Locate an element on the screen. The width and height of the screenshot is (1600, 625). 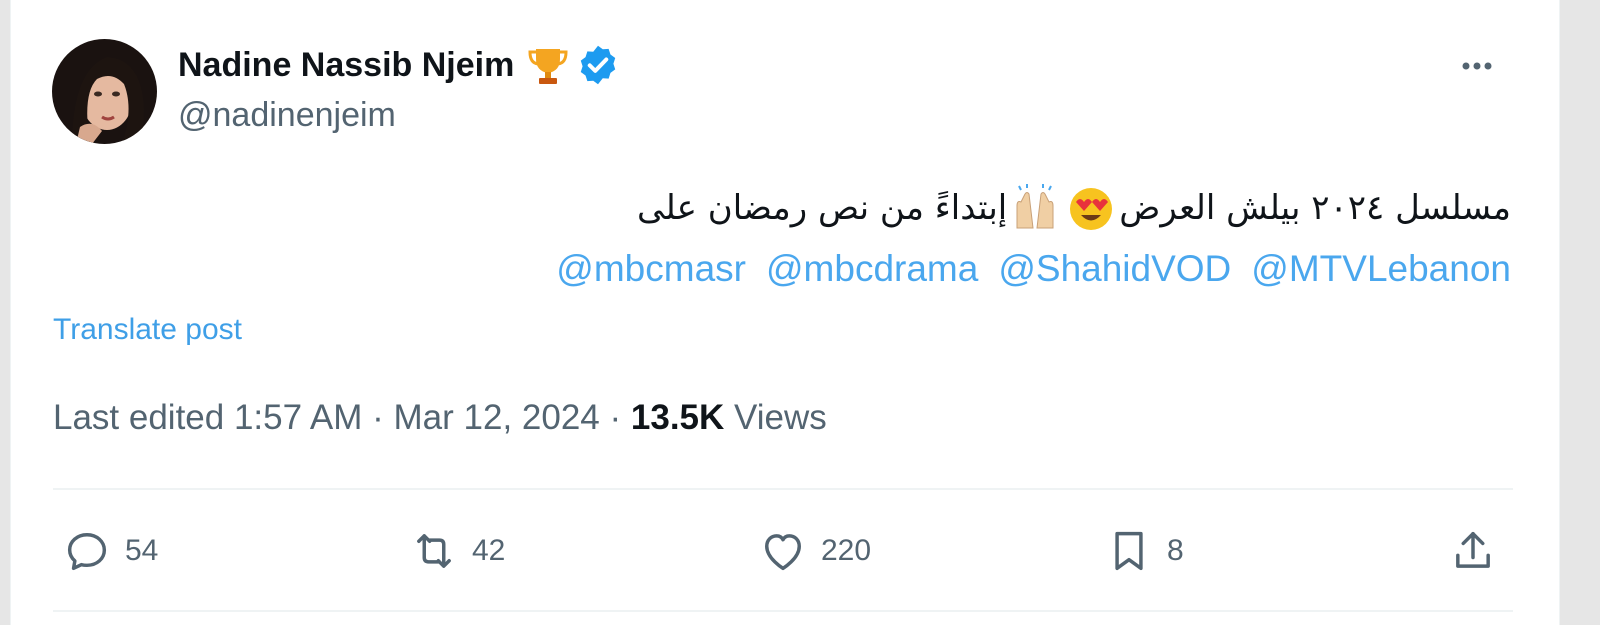
author-name-row: Nadine Nassib Njeim is located at coordinates (399, 65).